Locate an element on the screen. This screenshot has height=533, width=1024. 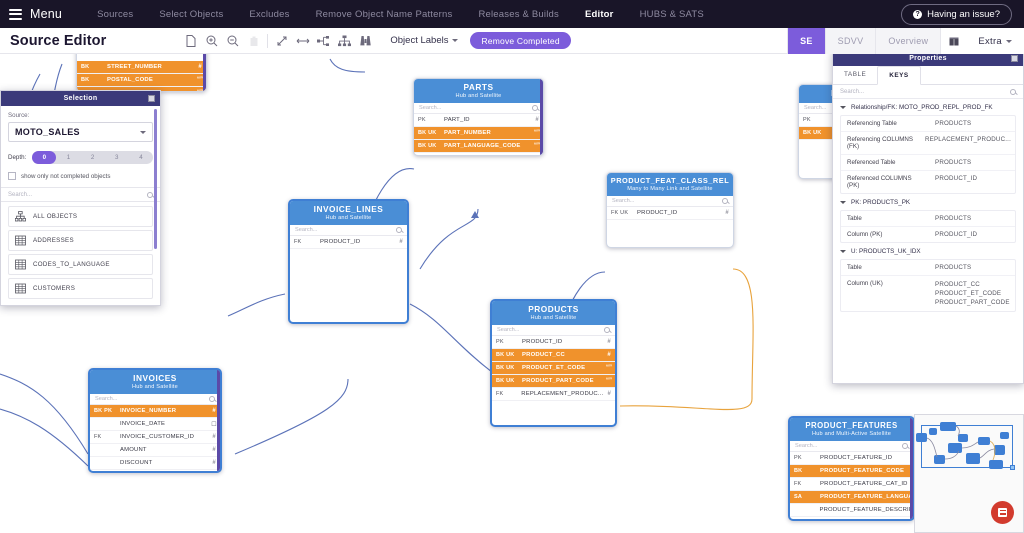
list-item-addresses: ADDRESSES is located at coordinates (80, 240).